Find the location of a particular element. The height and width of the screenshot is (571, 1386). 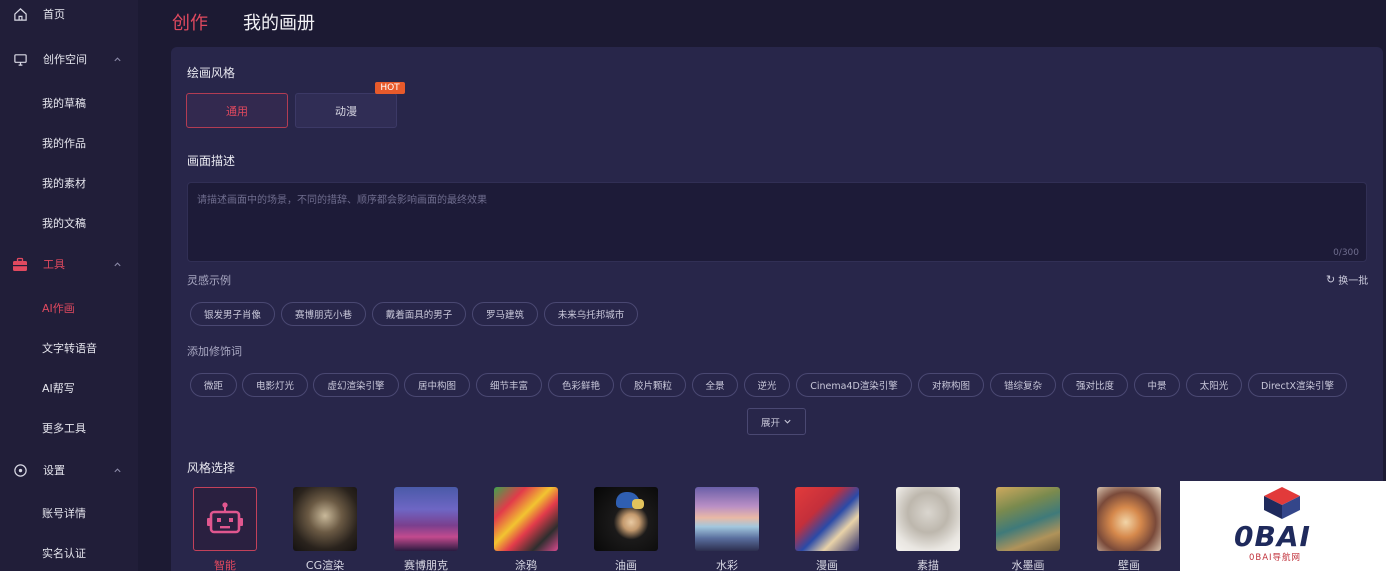

description-title: 画面描述 is located at coordinates (211, 161).